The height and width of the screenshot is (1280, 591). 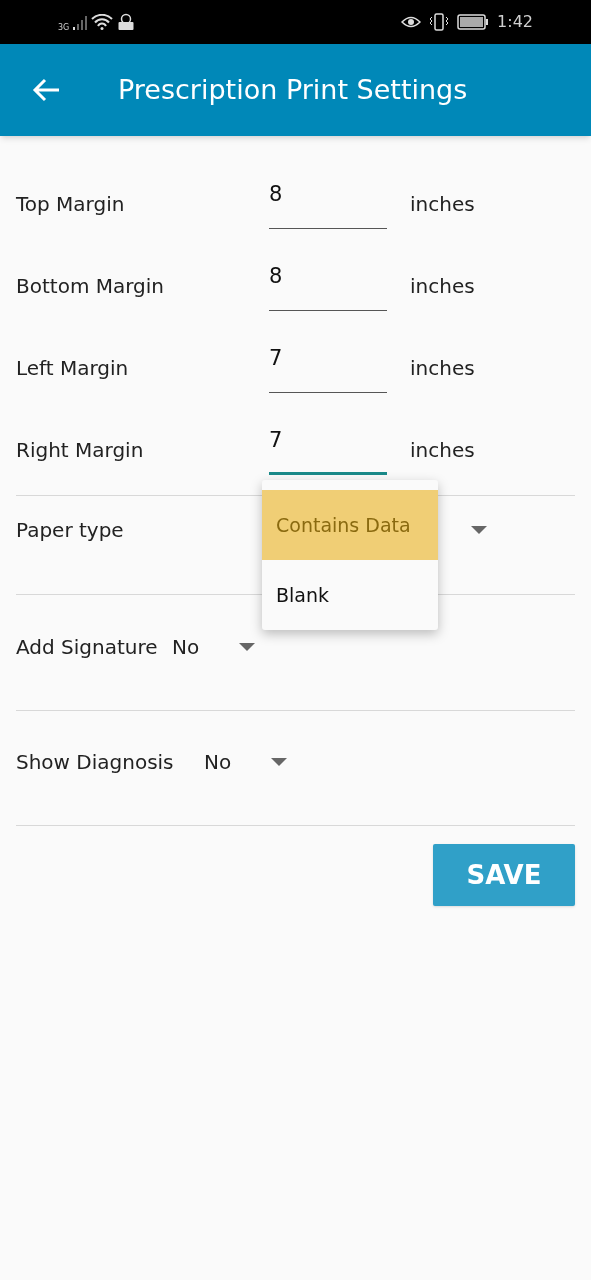 What do you see at coordinates (46, 90) in the screenshot?
I see `back-arrow-icon` at bounding box center [46, 90].